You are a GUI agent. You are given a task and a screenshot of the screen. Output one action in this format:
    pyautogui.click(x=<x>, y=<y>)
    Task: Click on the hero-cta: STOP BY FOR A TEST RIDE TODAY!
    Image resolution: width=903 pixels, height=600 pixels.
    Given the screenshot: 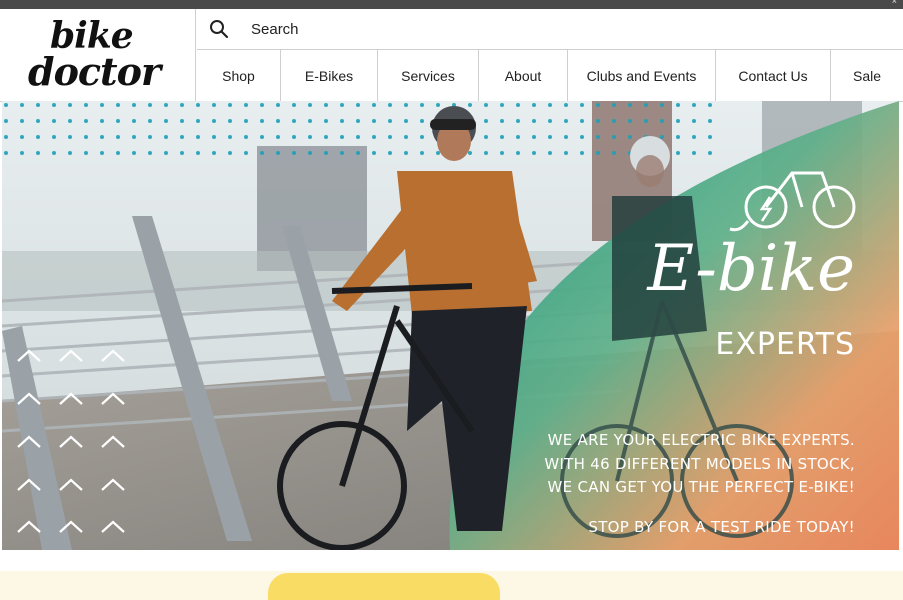 What is the action you would take?
    pyautogui.click(x=721, y=527)
    